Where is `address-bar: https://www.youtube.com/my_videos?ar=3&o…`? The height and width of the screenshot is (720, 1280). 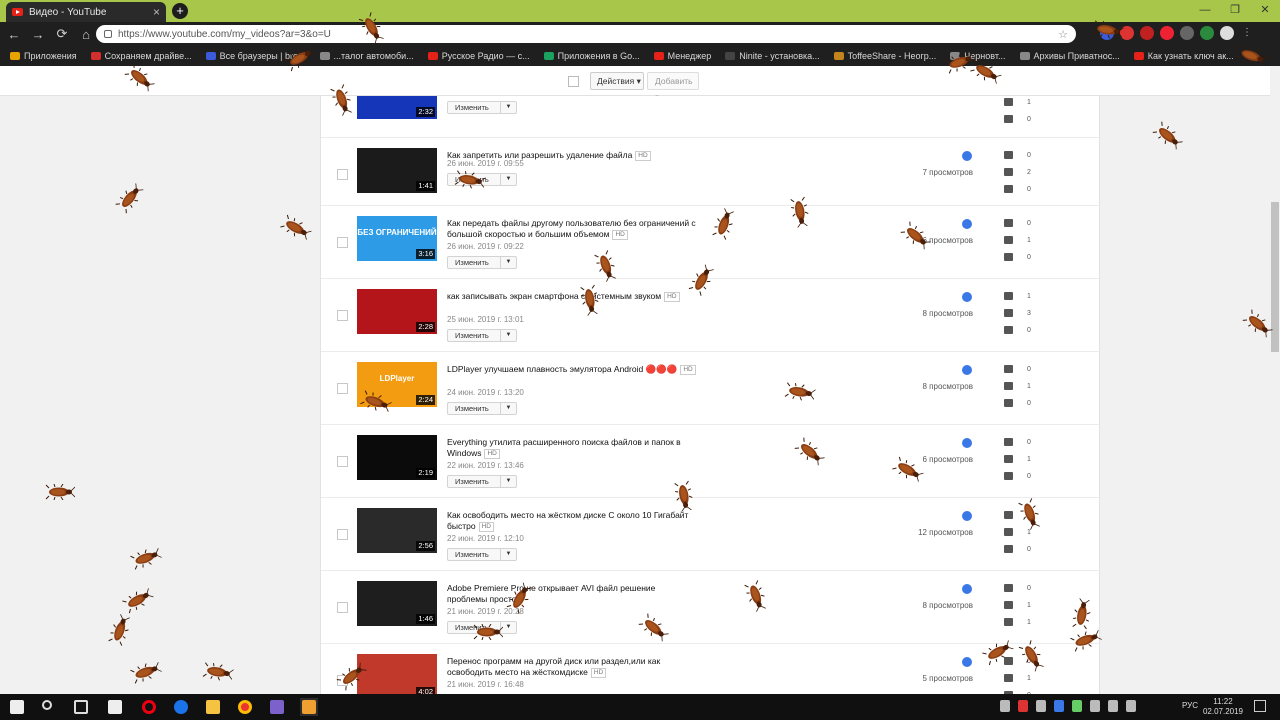
address-bar: https://www.youtube.com/my_videos?ar=3&o… is located at coordinates (586, 34).